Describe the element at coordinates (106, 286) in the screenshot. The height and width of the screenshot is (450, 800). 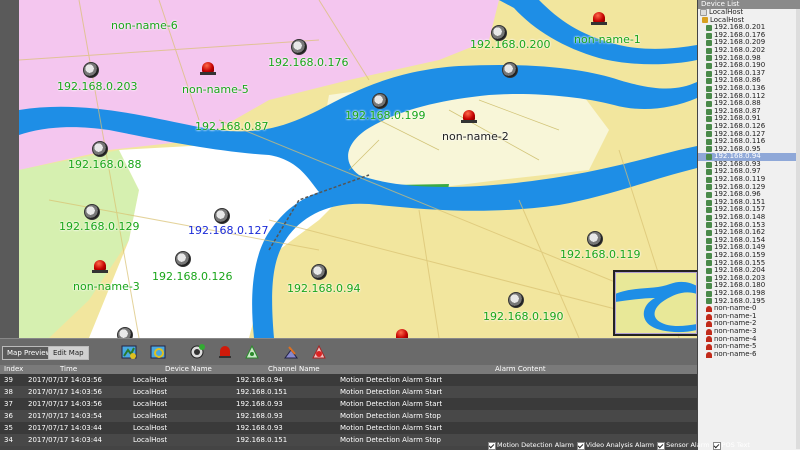
I see `map-label-alarm: non-name-3` at that location.